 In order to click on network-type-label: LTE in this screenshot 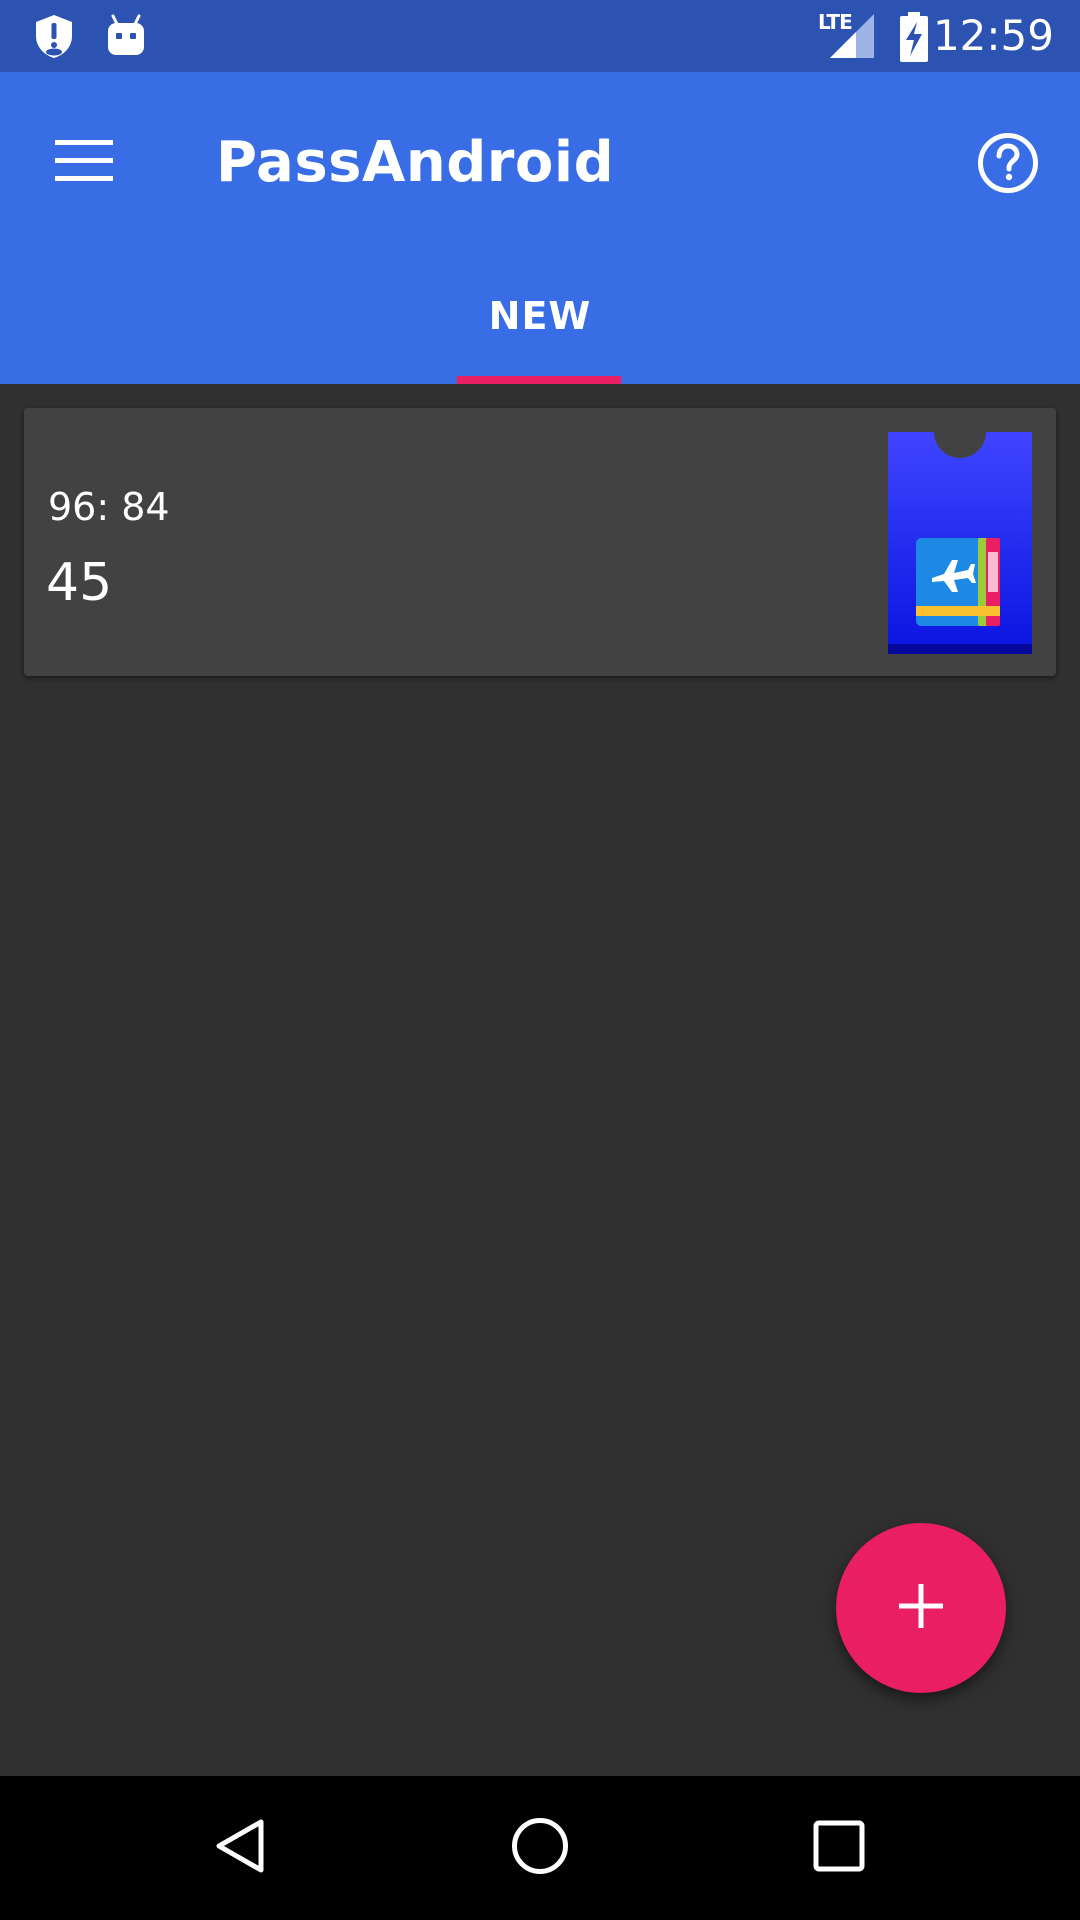, I will do `click(835, 22)`.